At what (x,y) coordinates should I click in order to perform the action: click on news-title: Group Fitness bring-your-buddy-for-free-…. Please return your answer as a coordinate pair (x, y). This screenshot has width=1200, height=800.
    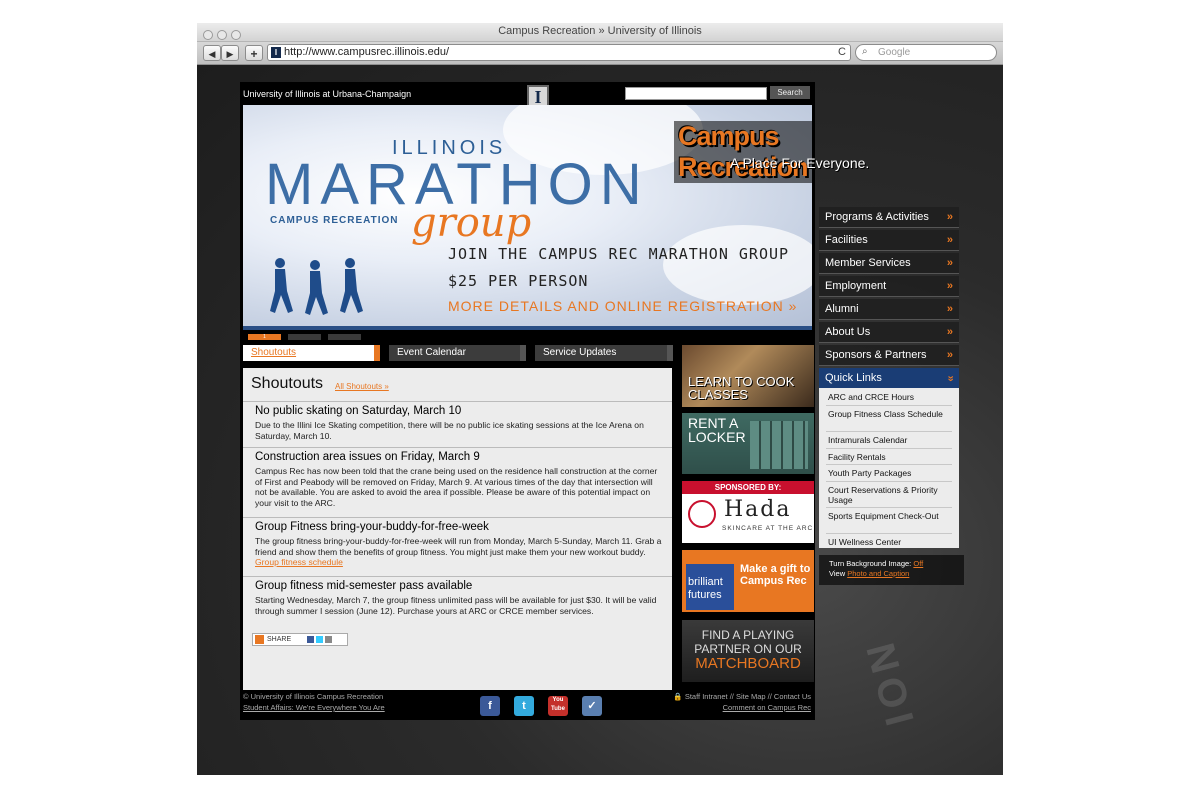
    Looking at the image, I should click on (372, 527).